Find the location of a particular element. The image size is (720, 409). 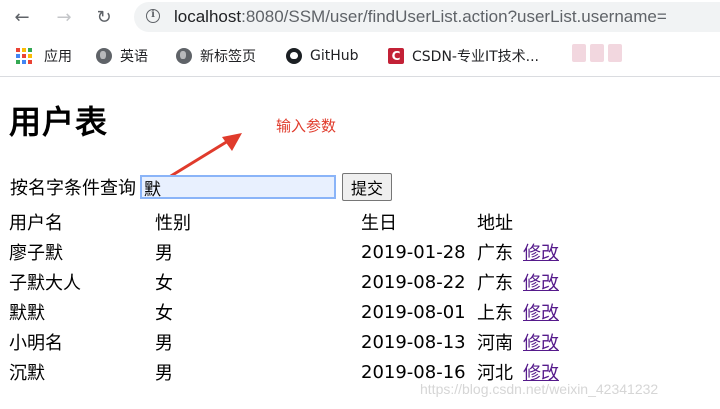

bookmark-english: 英语 is located at coordinates (122, 56).